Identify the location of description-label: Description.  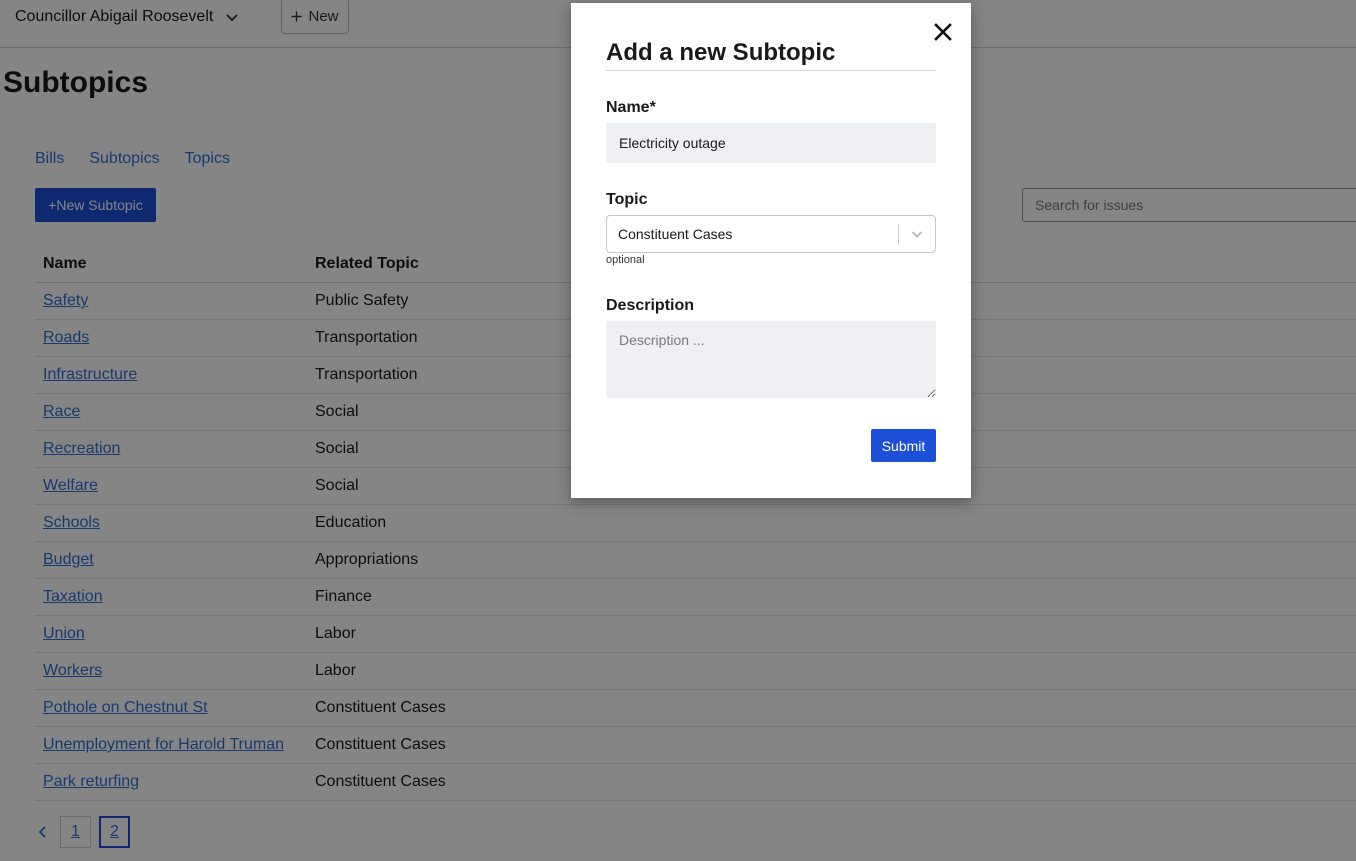
(650, 305).